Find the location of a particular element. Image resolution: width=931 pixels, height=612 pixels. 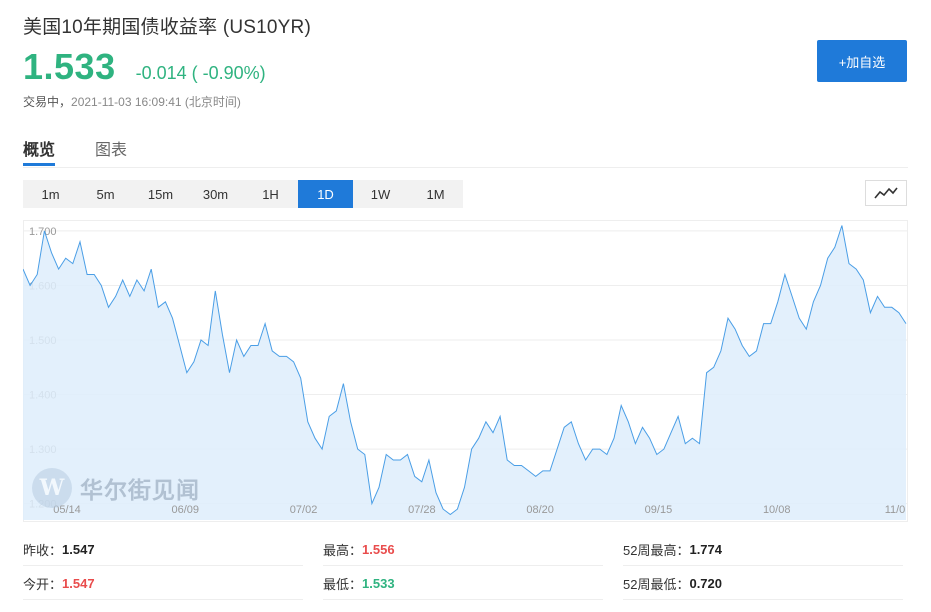

x-tick-label: 08/20 is located at coordinates (540, 510).